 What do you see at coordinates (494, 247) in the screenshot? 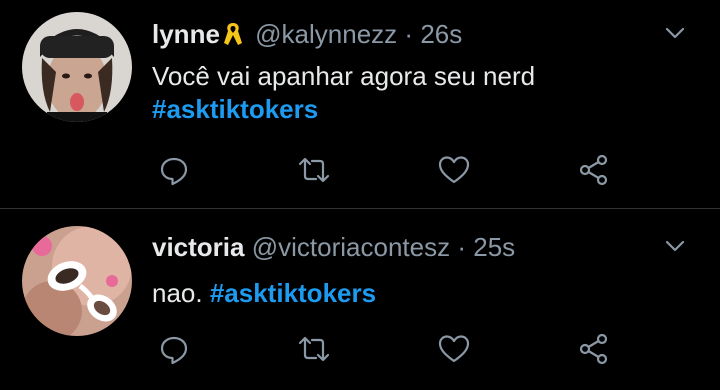
I see `timestamp: 25s` at bounding box center [494, 247].